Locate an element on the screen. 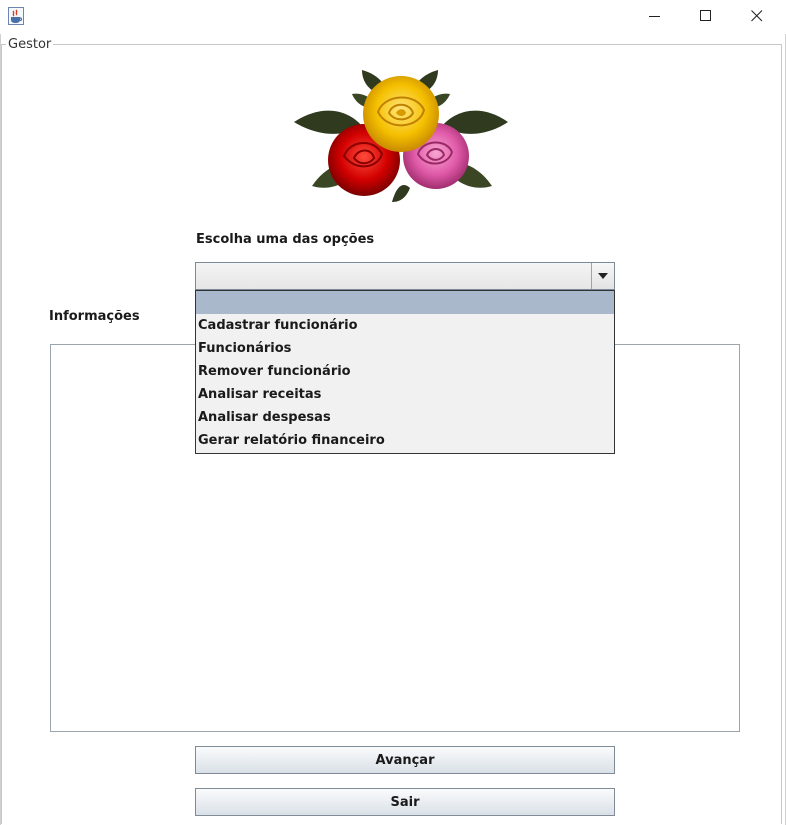 The height and width of the screenshot is (825, 786). close-button is located at coordinates (757, 16).